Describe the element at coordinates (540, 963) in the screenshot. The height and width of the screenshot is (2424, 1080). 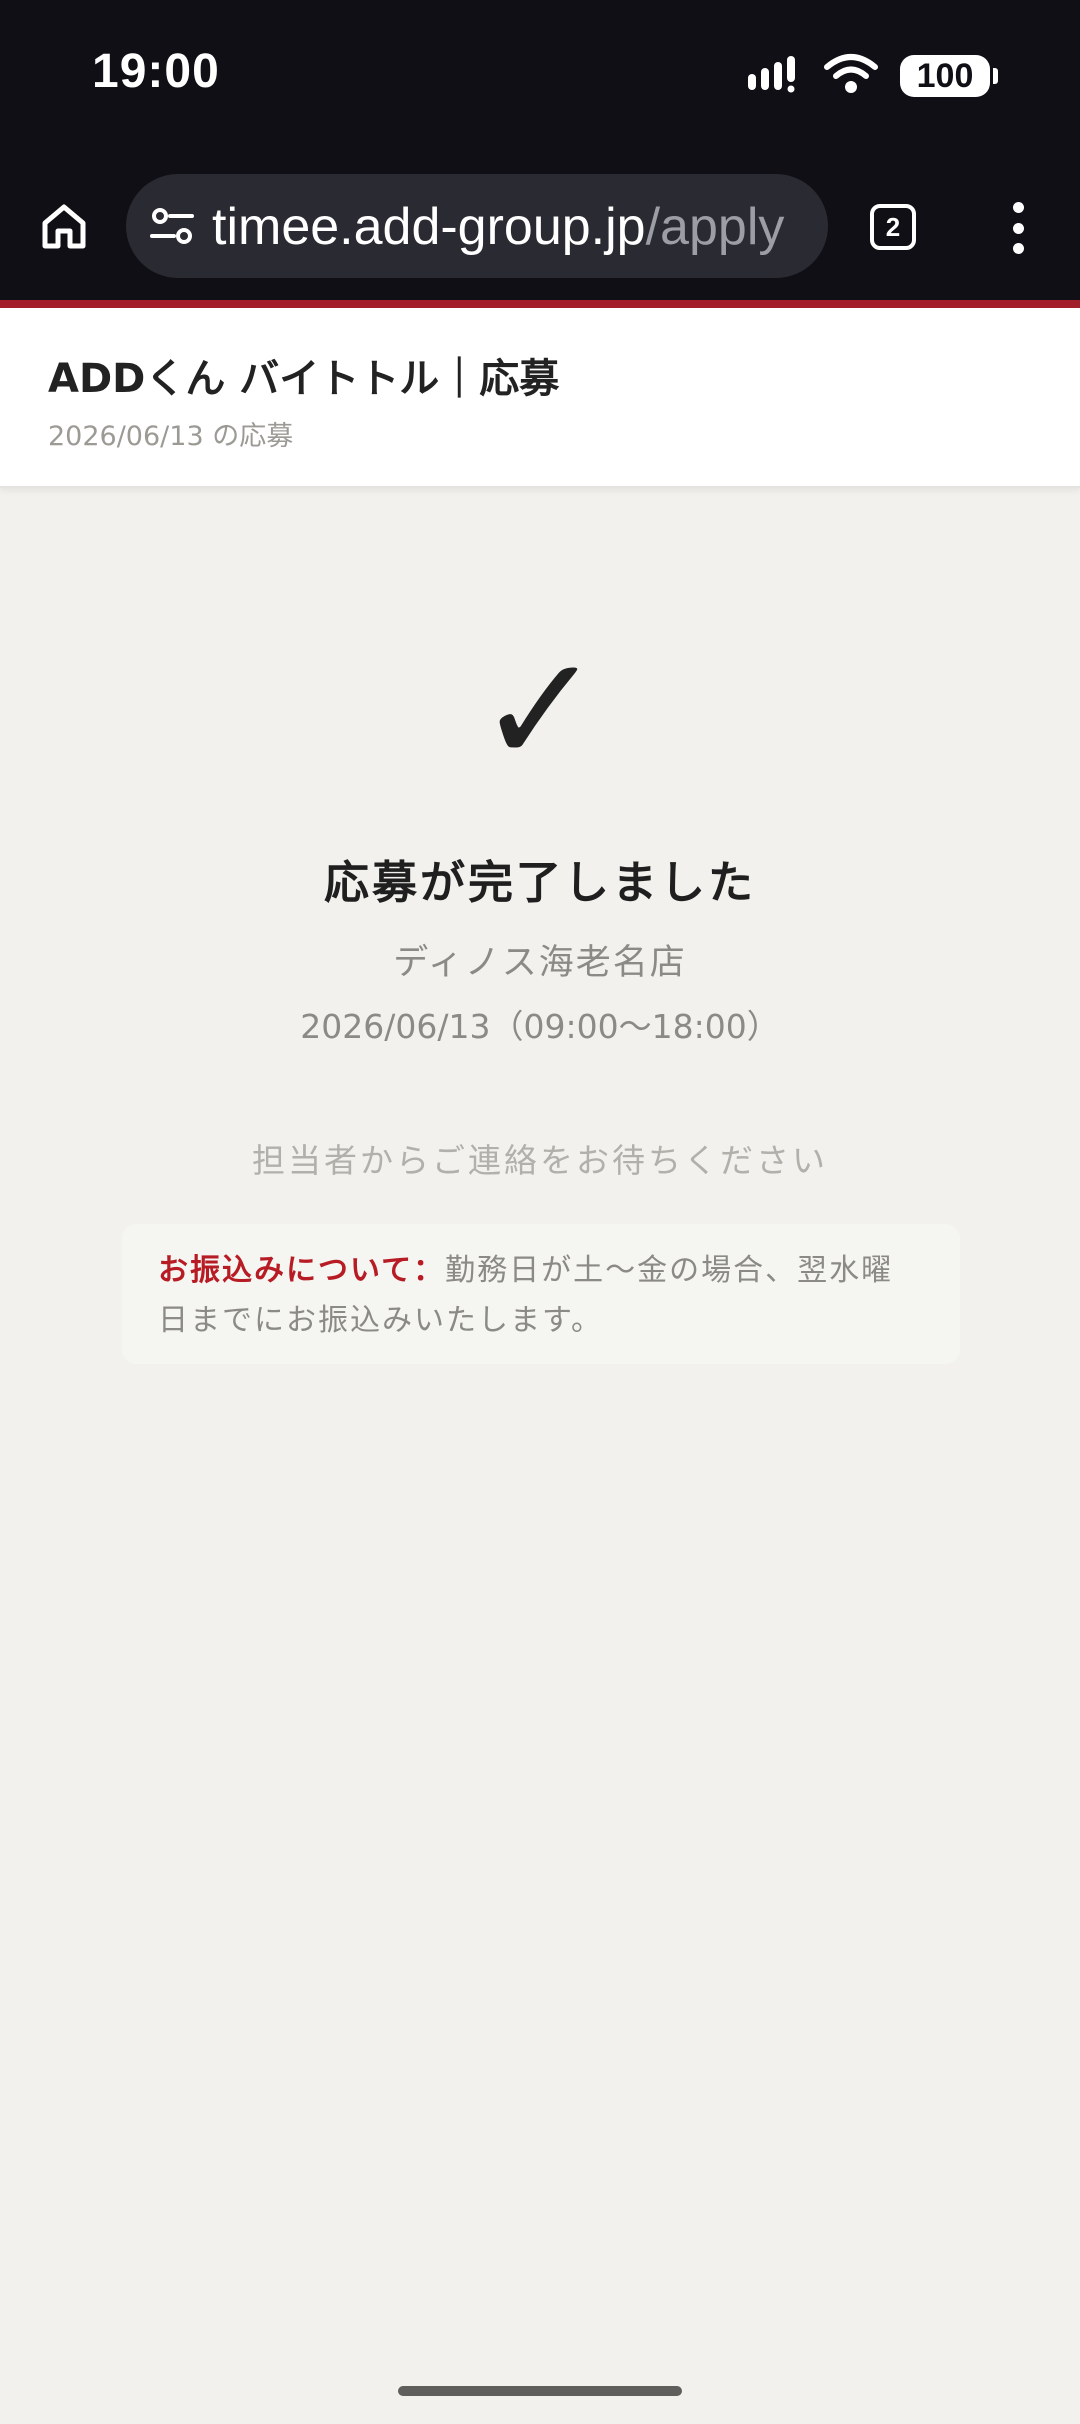
I see `store-name: ディノス海老名店` at that location.